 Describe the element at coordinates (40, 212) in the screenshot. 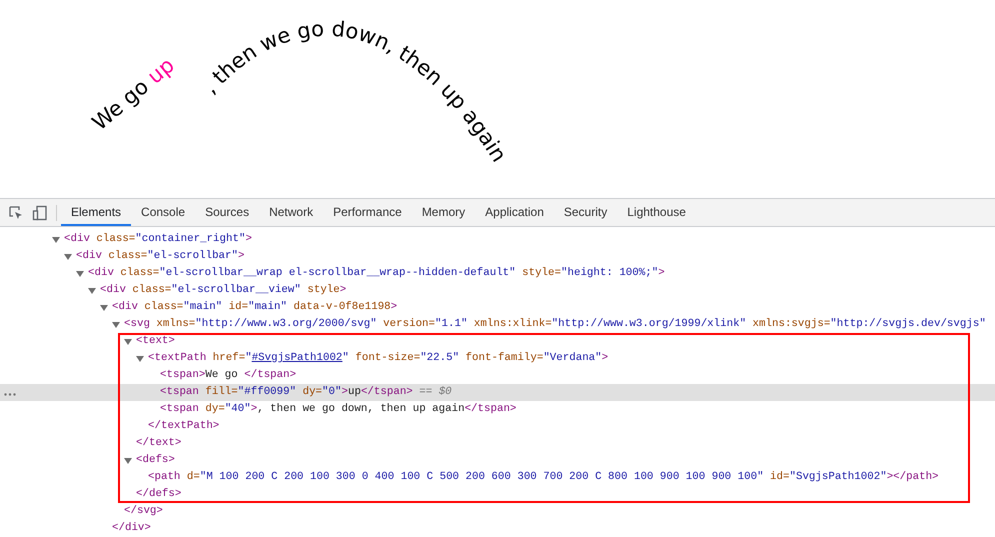

I see `device-toolbar-icon` at that location.